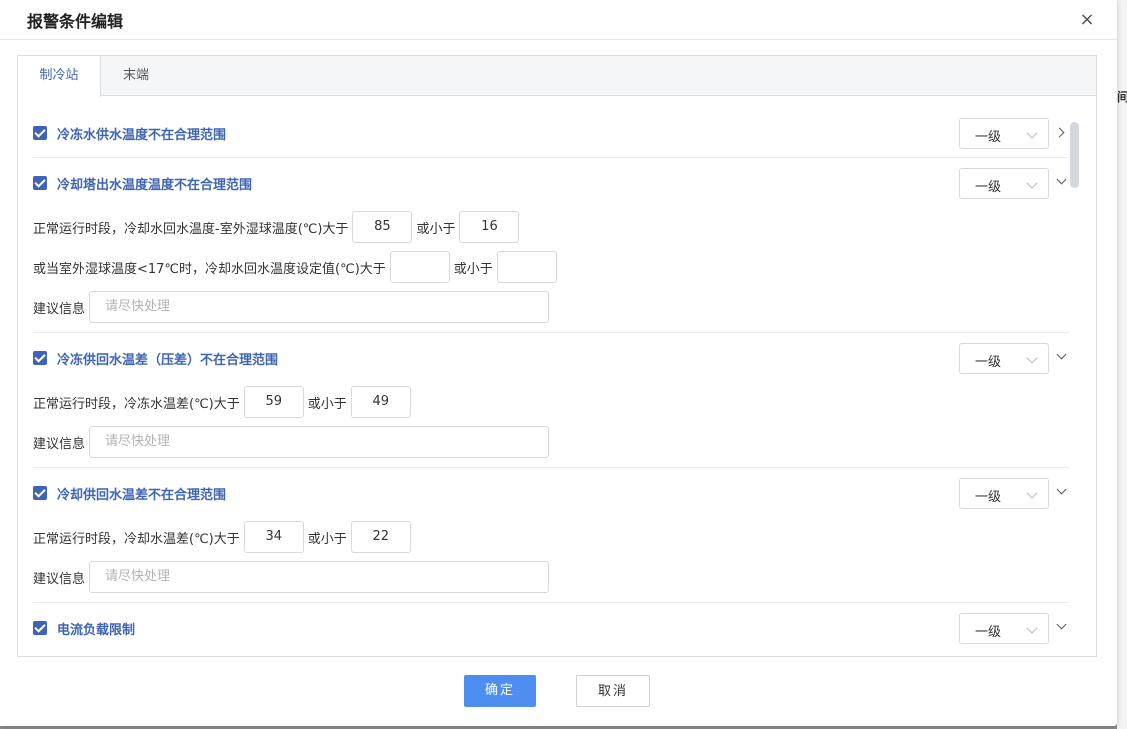  Describe the element at coordinates (419, 267) in the screenshot. I see `upper-threshold-input` at that location.